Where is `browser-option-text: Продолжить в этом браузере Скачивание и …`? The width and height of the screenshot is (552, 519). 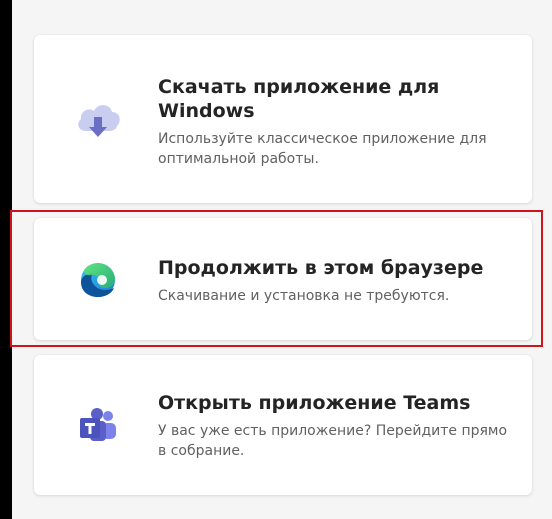 browser-option-text: Продолжить в этом браузере Скачивание и … is located at coordinates (333, 281).